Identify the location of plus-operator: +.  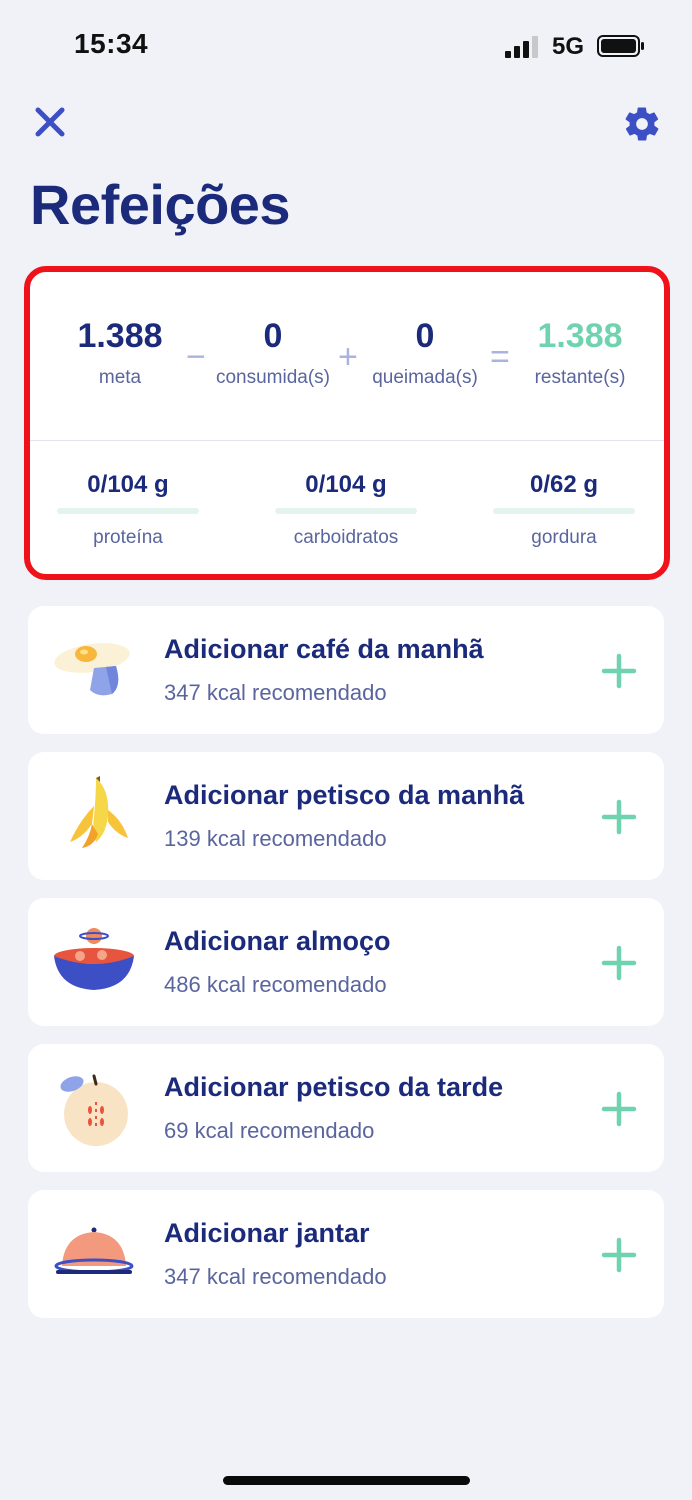
(348, 357).